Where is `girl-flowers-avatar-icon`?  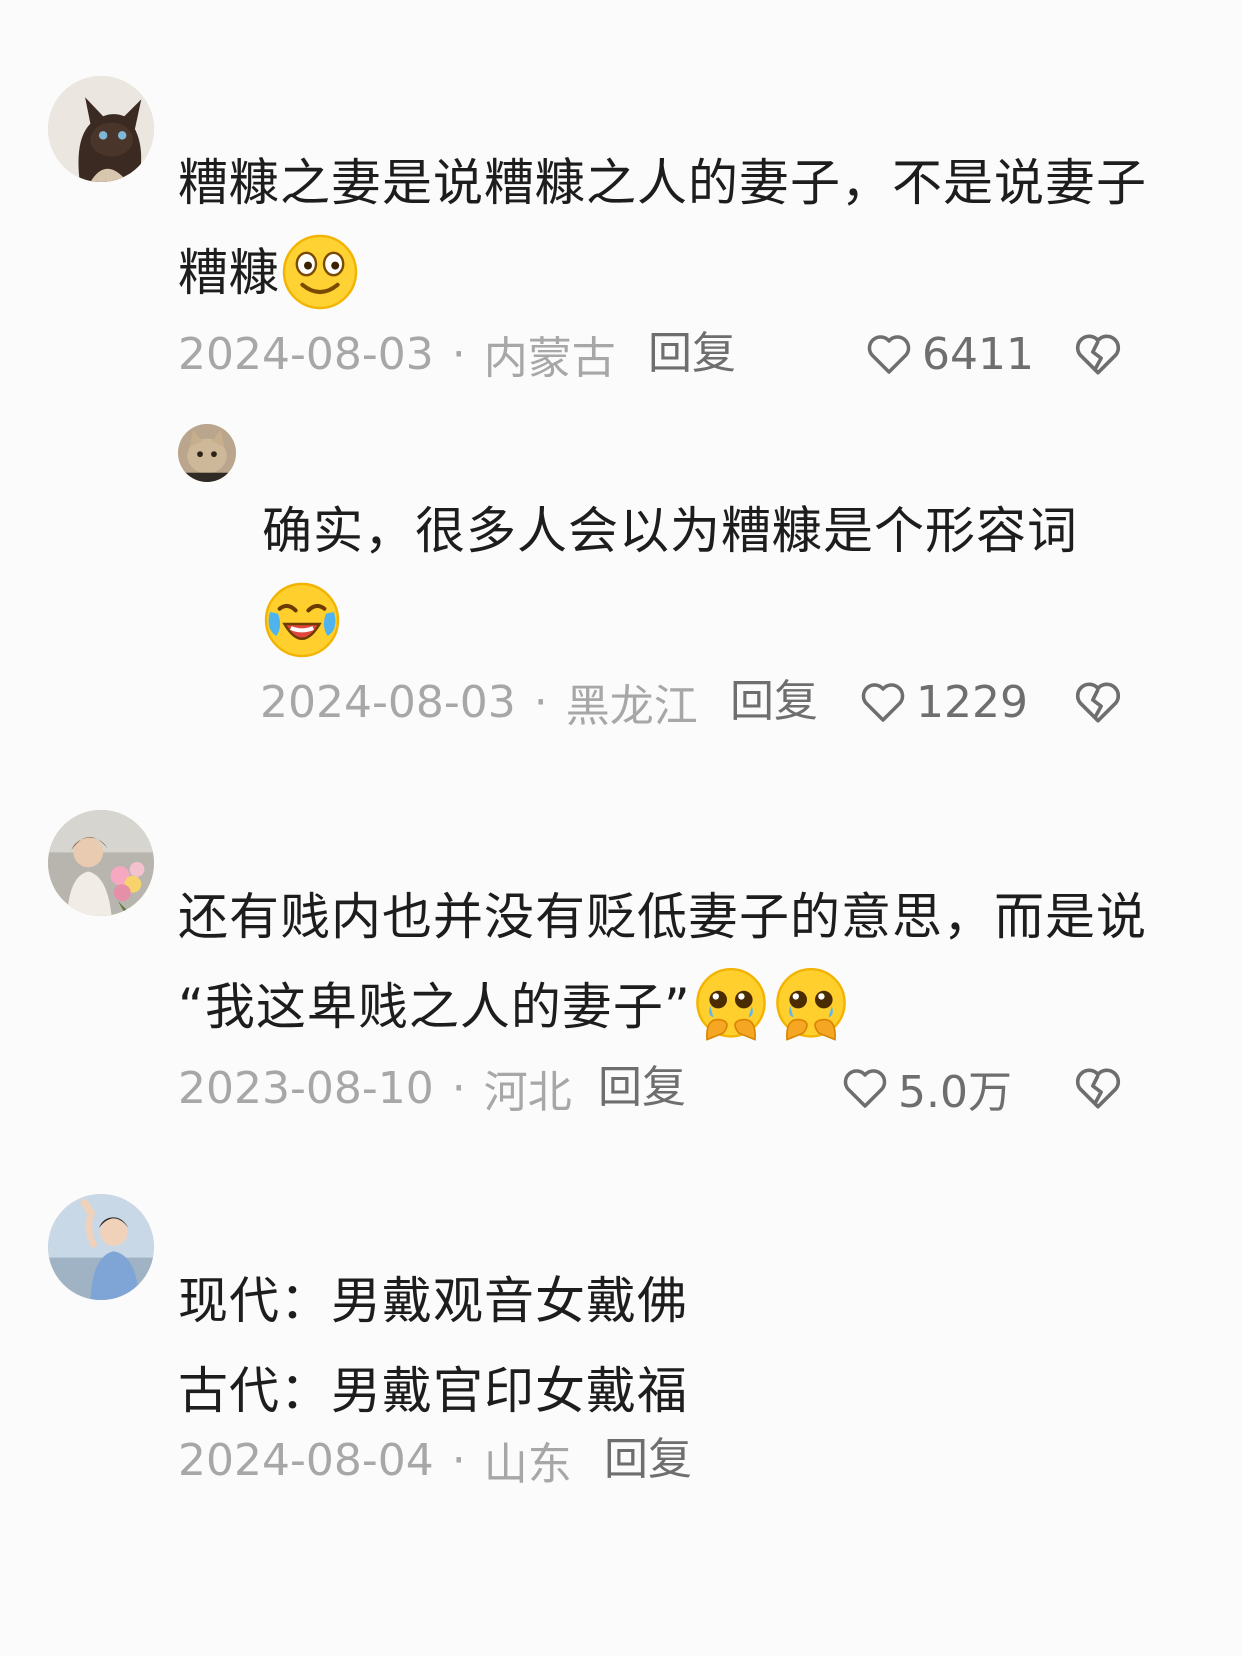 girl-flowers-avatar-icon is located at coordinates (101, 863).